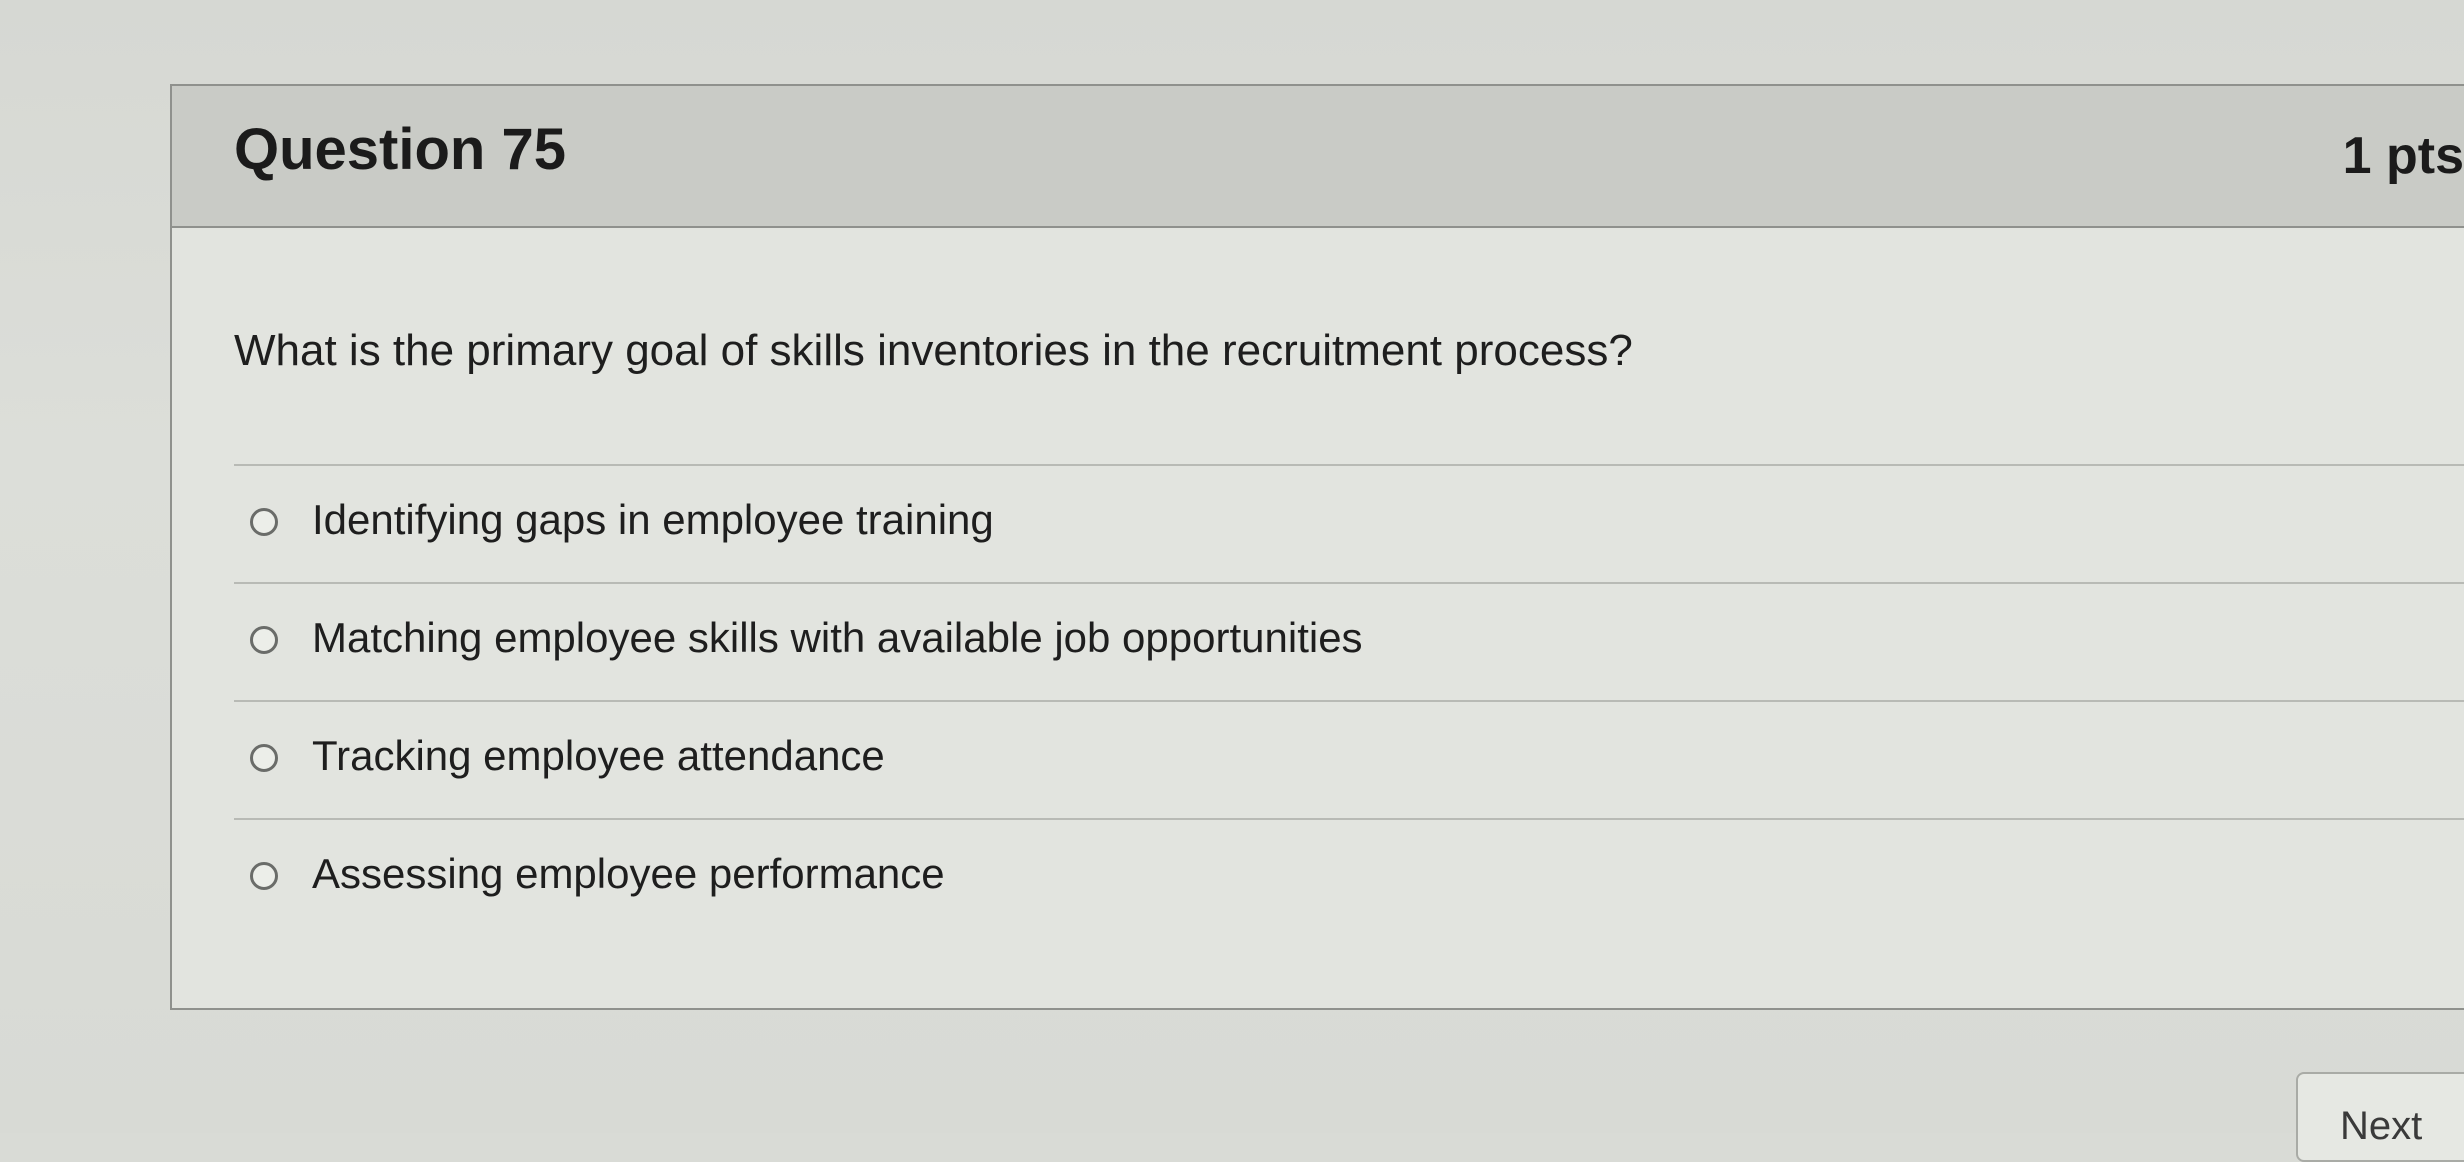 Image resolution: width=2464 pixels, height=1162 pixels. I want to click on answer-label: Tracking employee attendance, so click(598, 756).